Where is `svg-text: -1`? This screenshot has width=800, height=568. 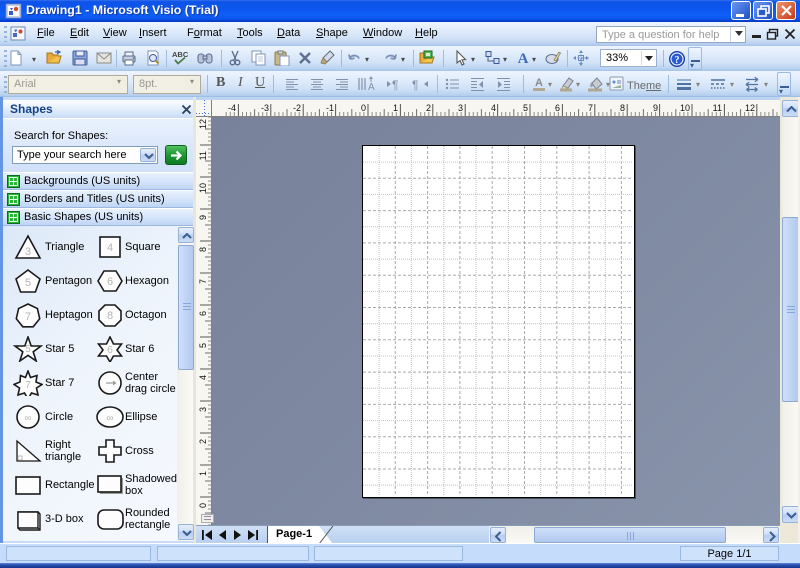
svg-text: -1 is located at coordinates (330, 108).